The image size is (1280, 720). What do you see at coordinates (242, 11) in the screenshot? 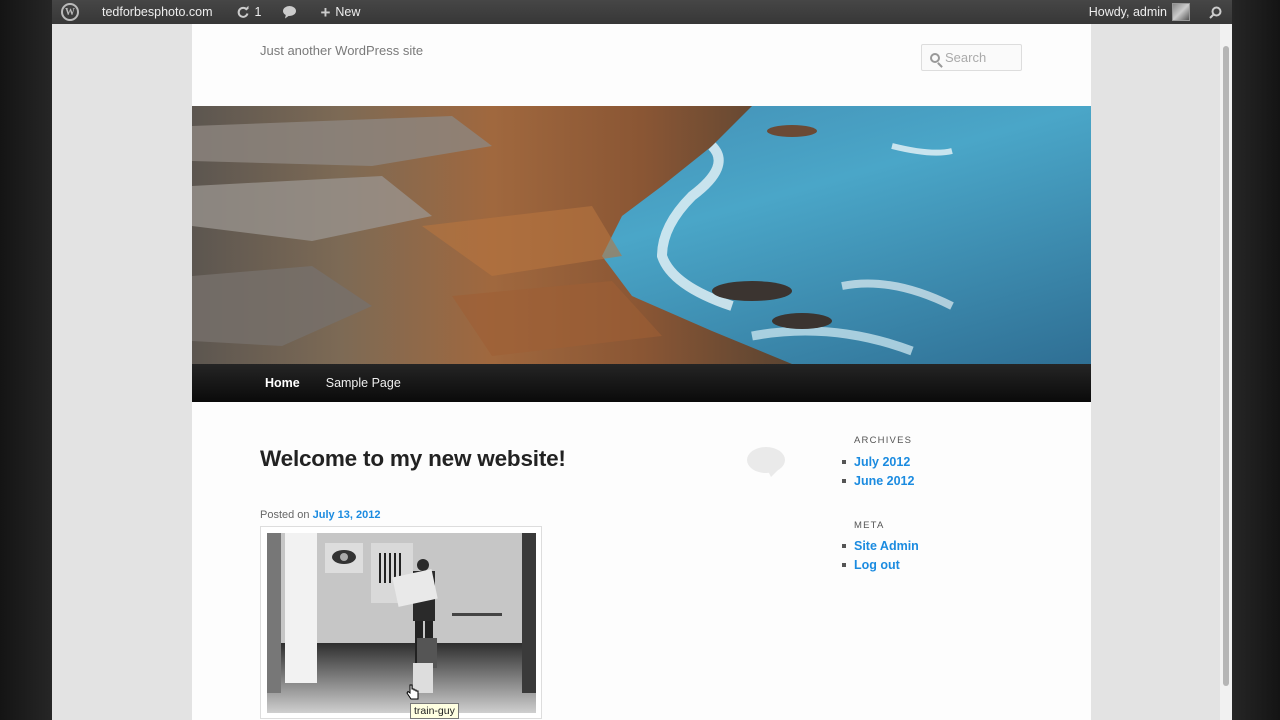
I see `refresh-icon` at bounding box center [242, 11].